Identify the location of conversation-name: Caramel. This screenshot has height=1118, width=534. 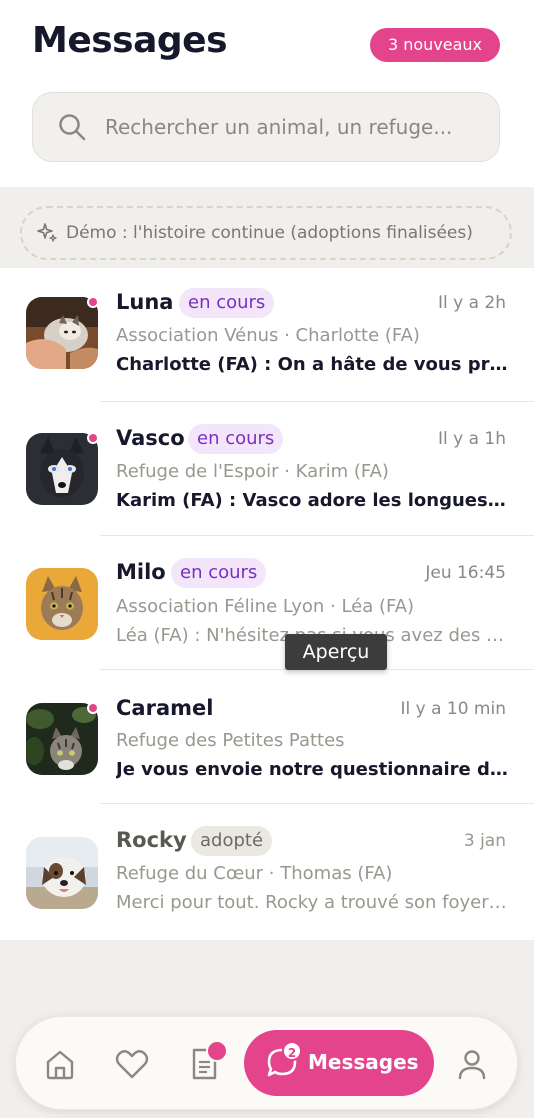
(165, 708).